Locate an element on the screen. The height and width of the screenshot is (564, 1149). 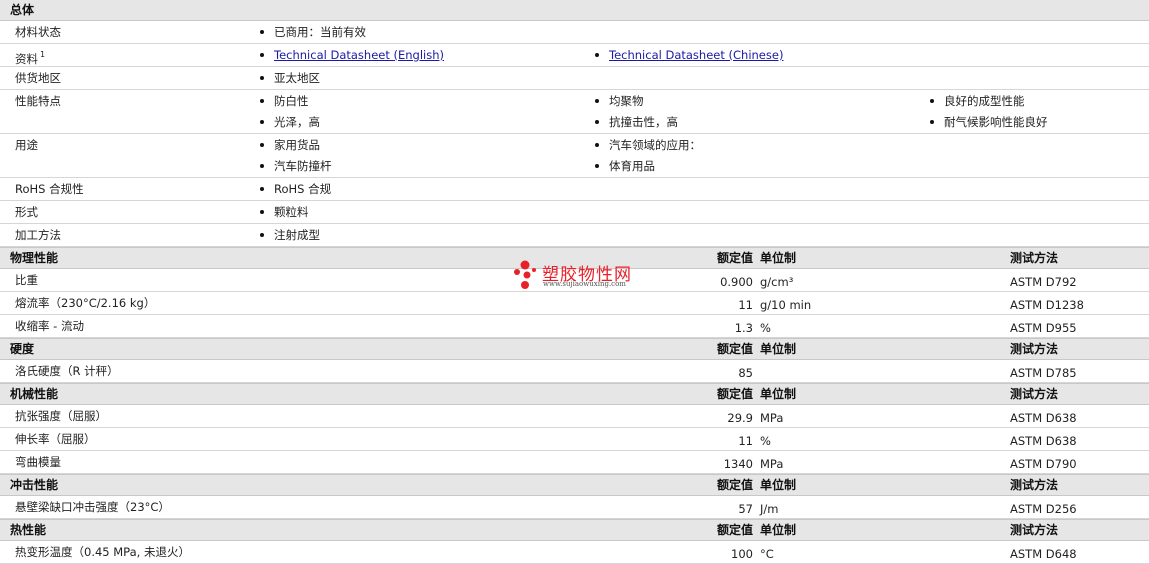
row-label: 材料状态 is located at coordinates (38, 32).